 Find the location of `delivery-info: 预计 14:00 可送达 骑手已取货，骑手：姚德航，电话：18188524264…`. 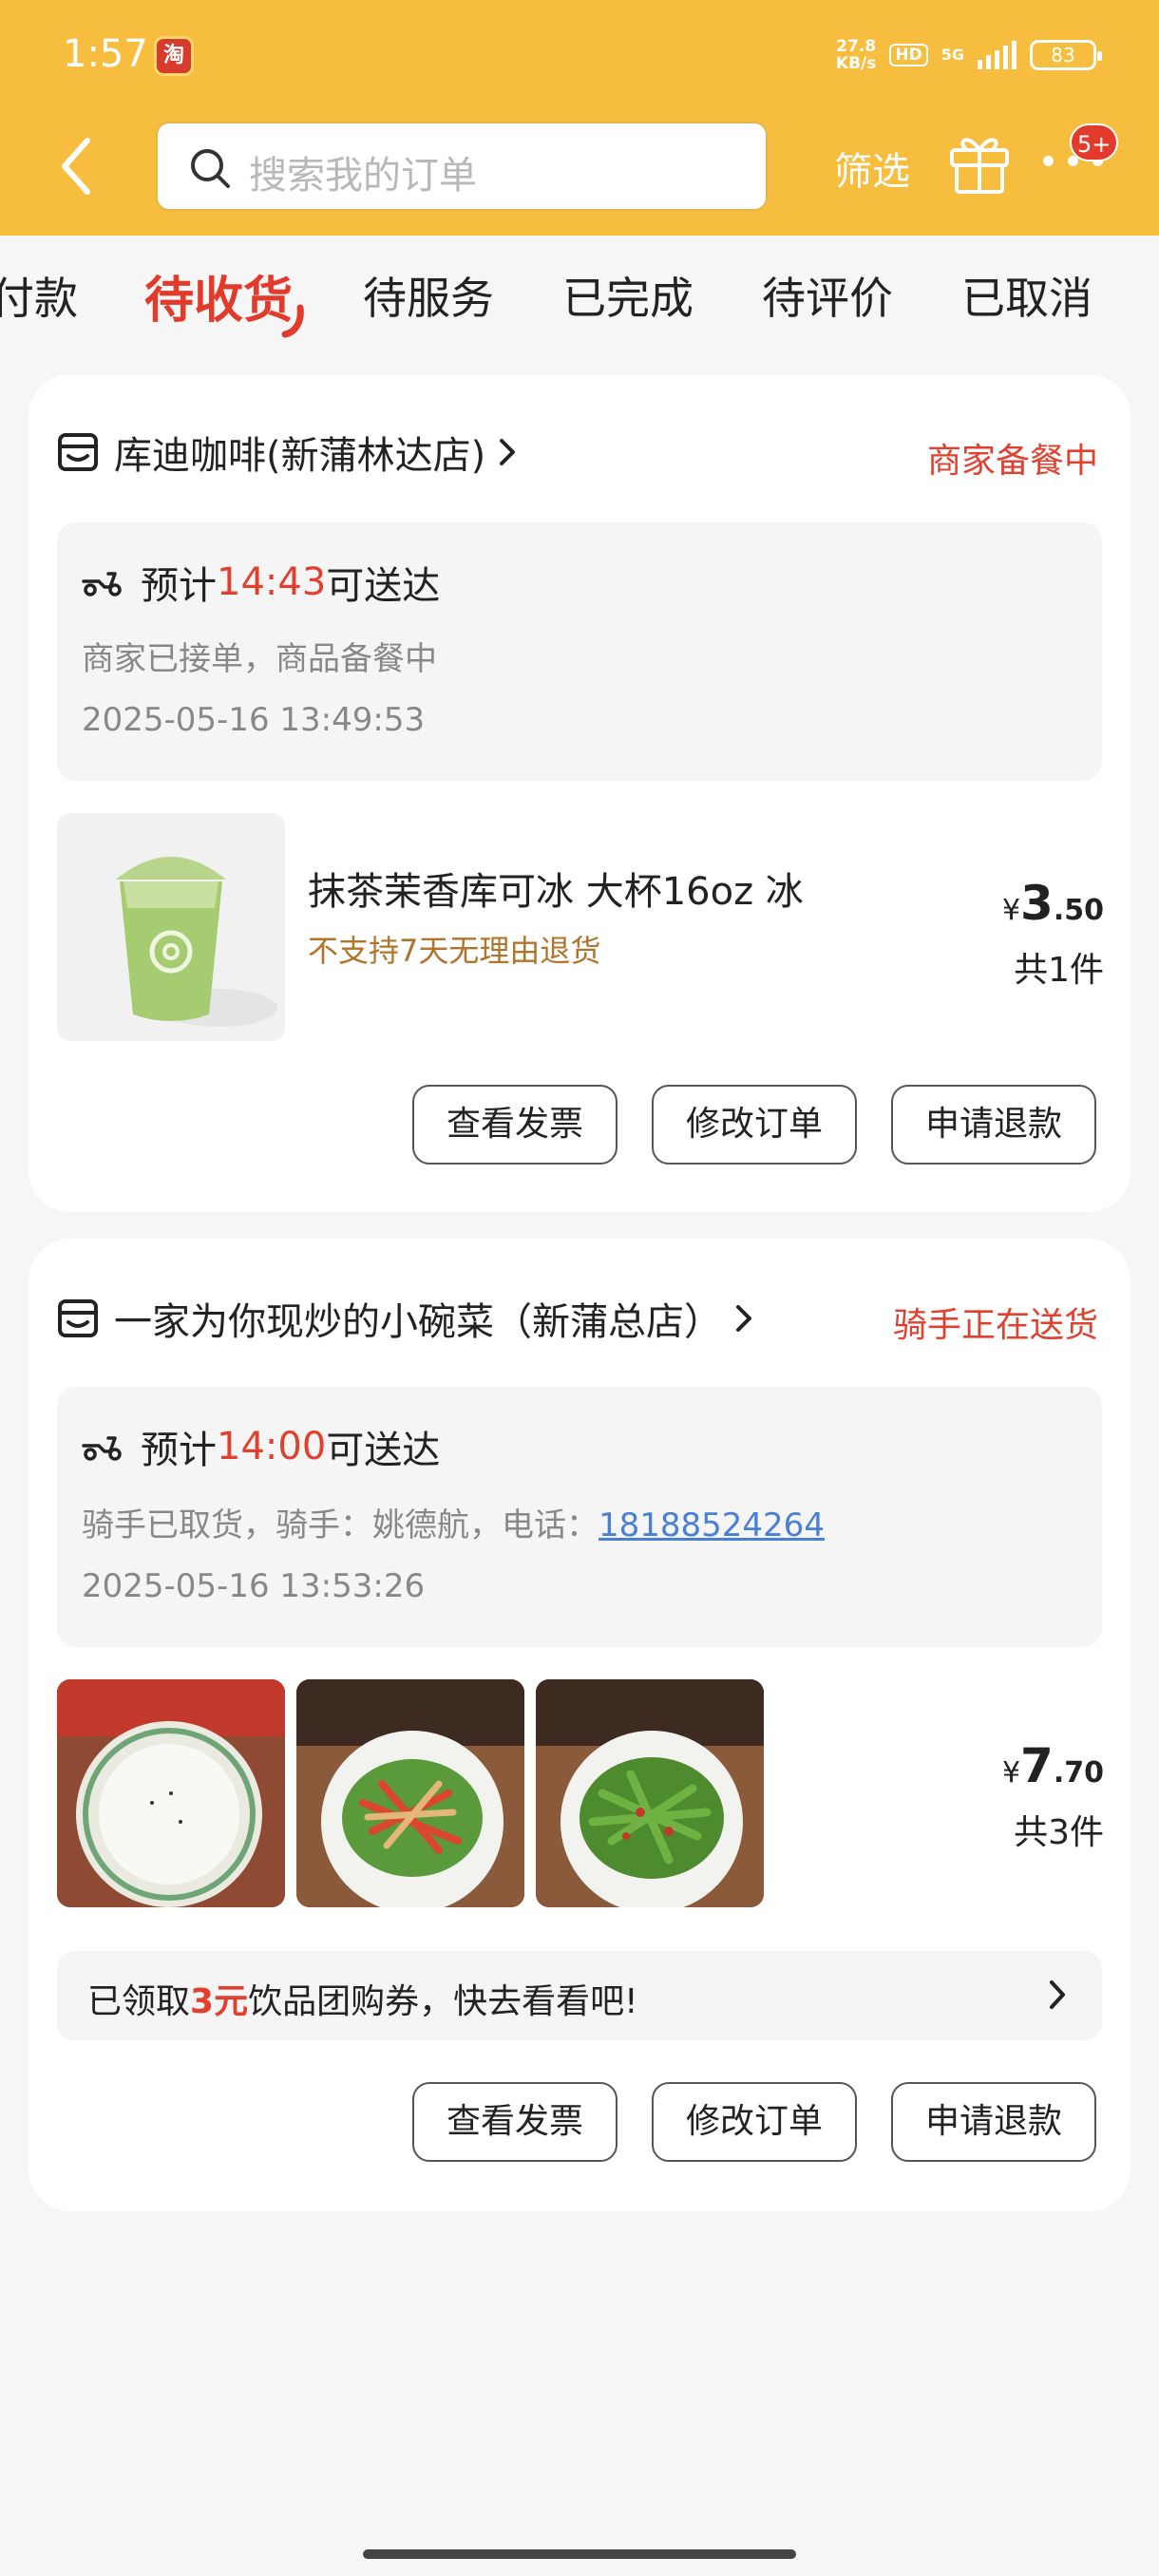

delivery-info: 预计 14:00 可送达 骑手已取货，骑手：姚德航，电话：18188524264… is located at coordinates (579, 1517).